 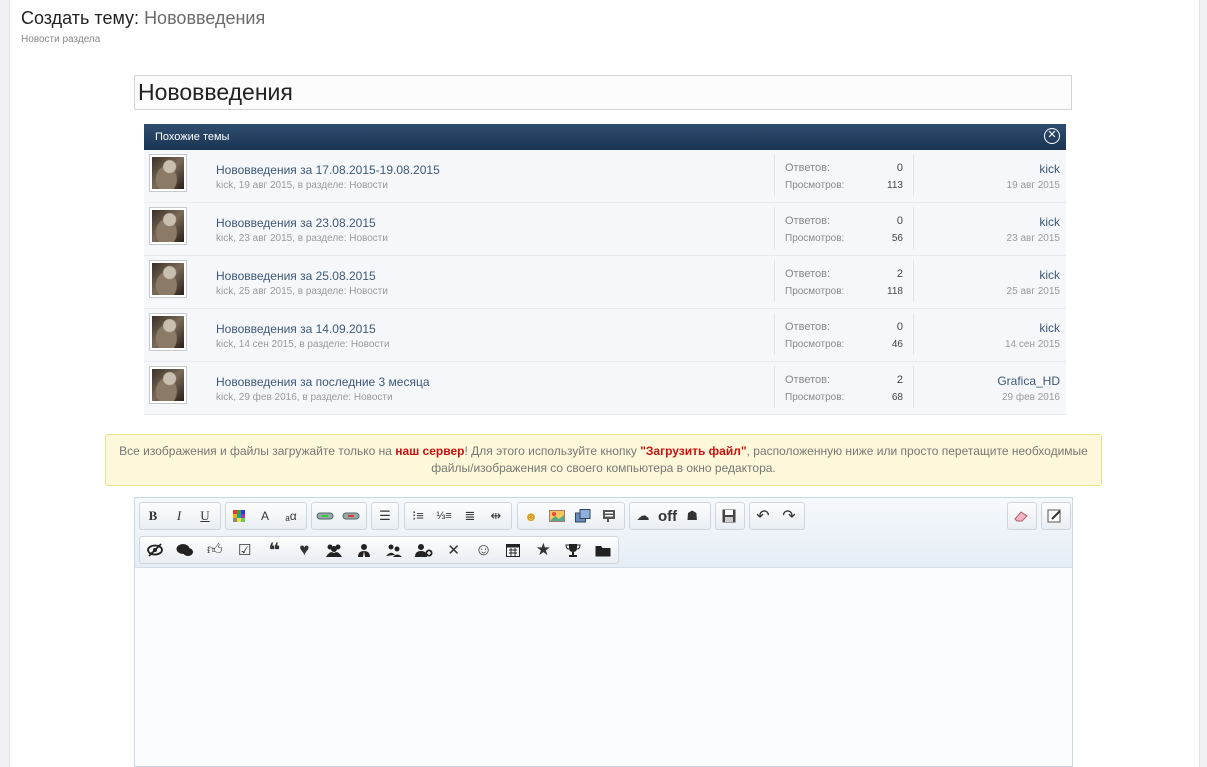 What do you see at coordinates (296, 223) in the screenshot?
I see `thread-title-link: Нововведения за 23.08.2015` at bounding box center [296, 223].